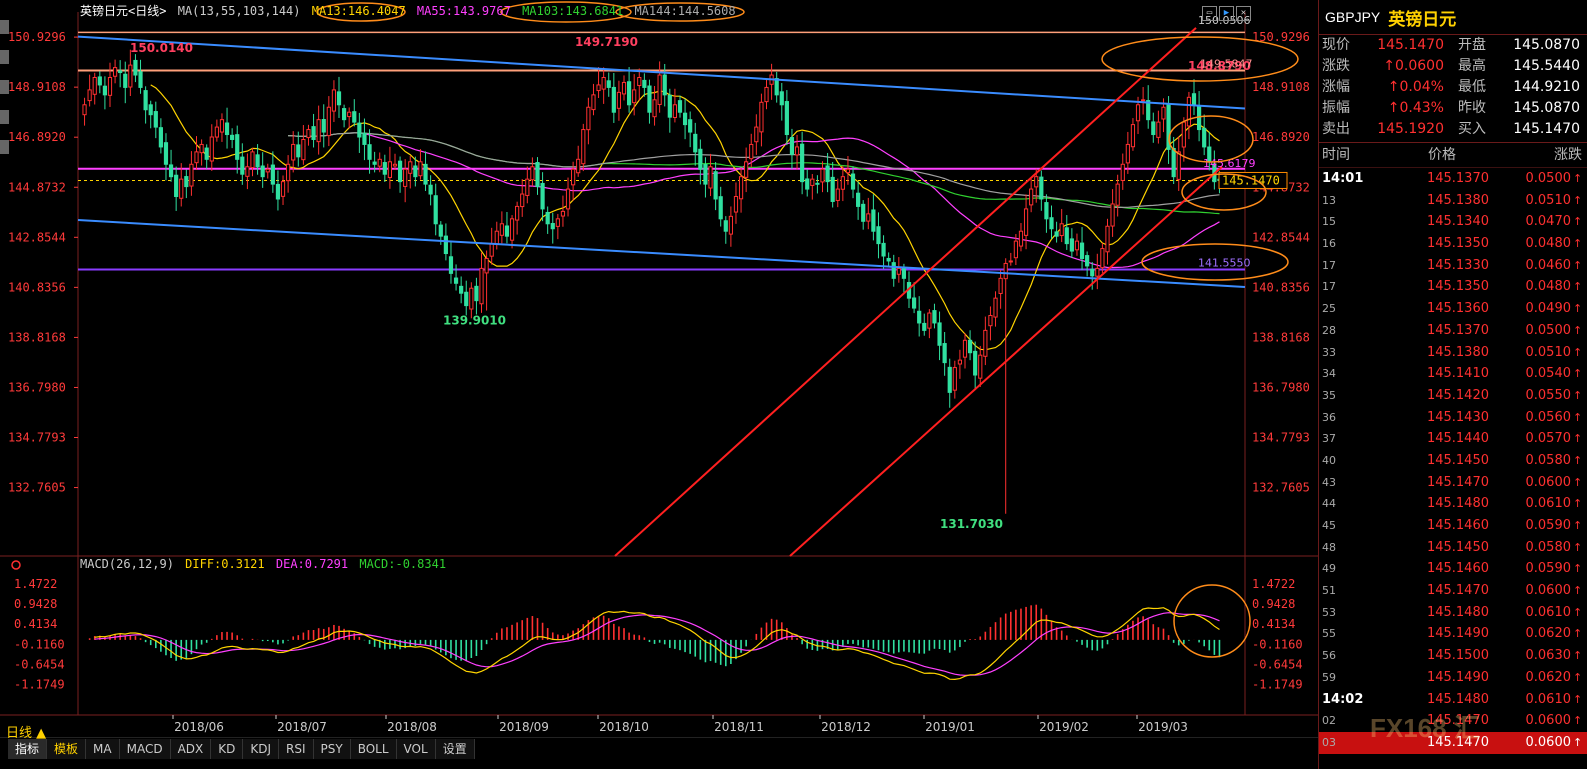 The width and height of the screenshot is (1587, 769). Describe the element at coordinates (39, 684) in the screenshot. I see `macd-tick-left: -1.1749` at that location.